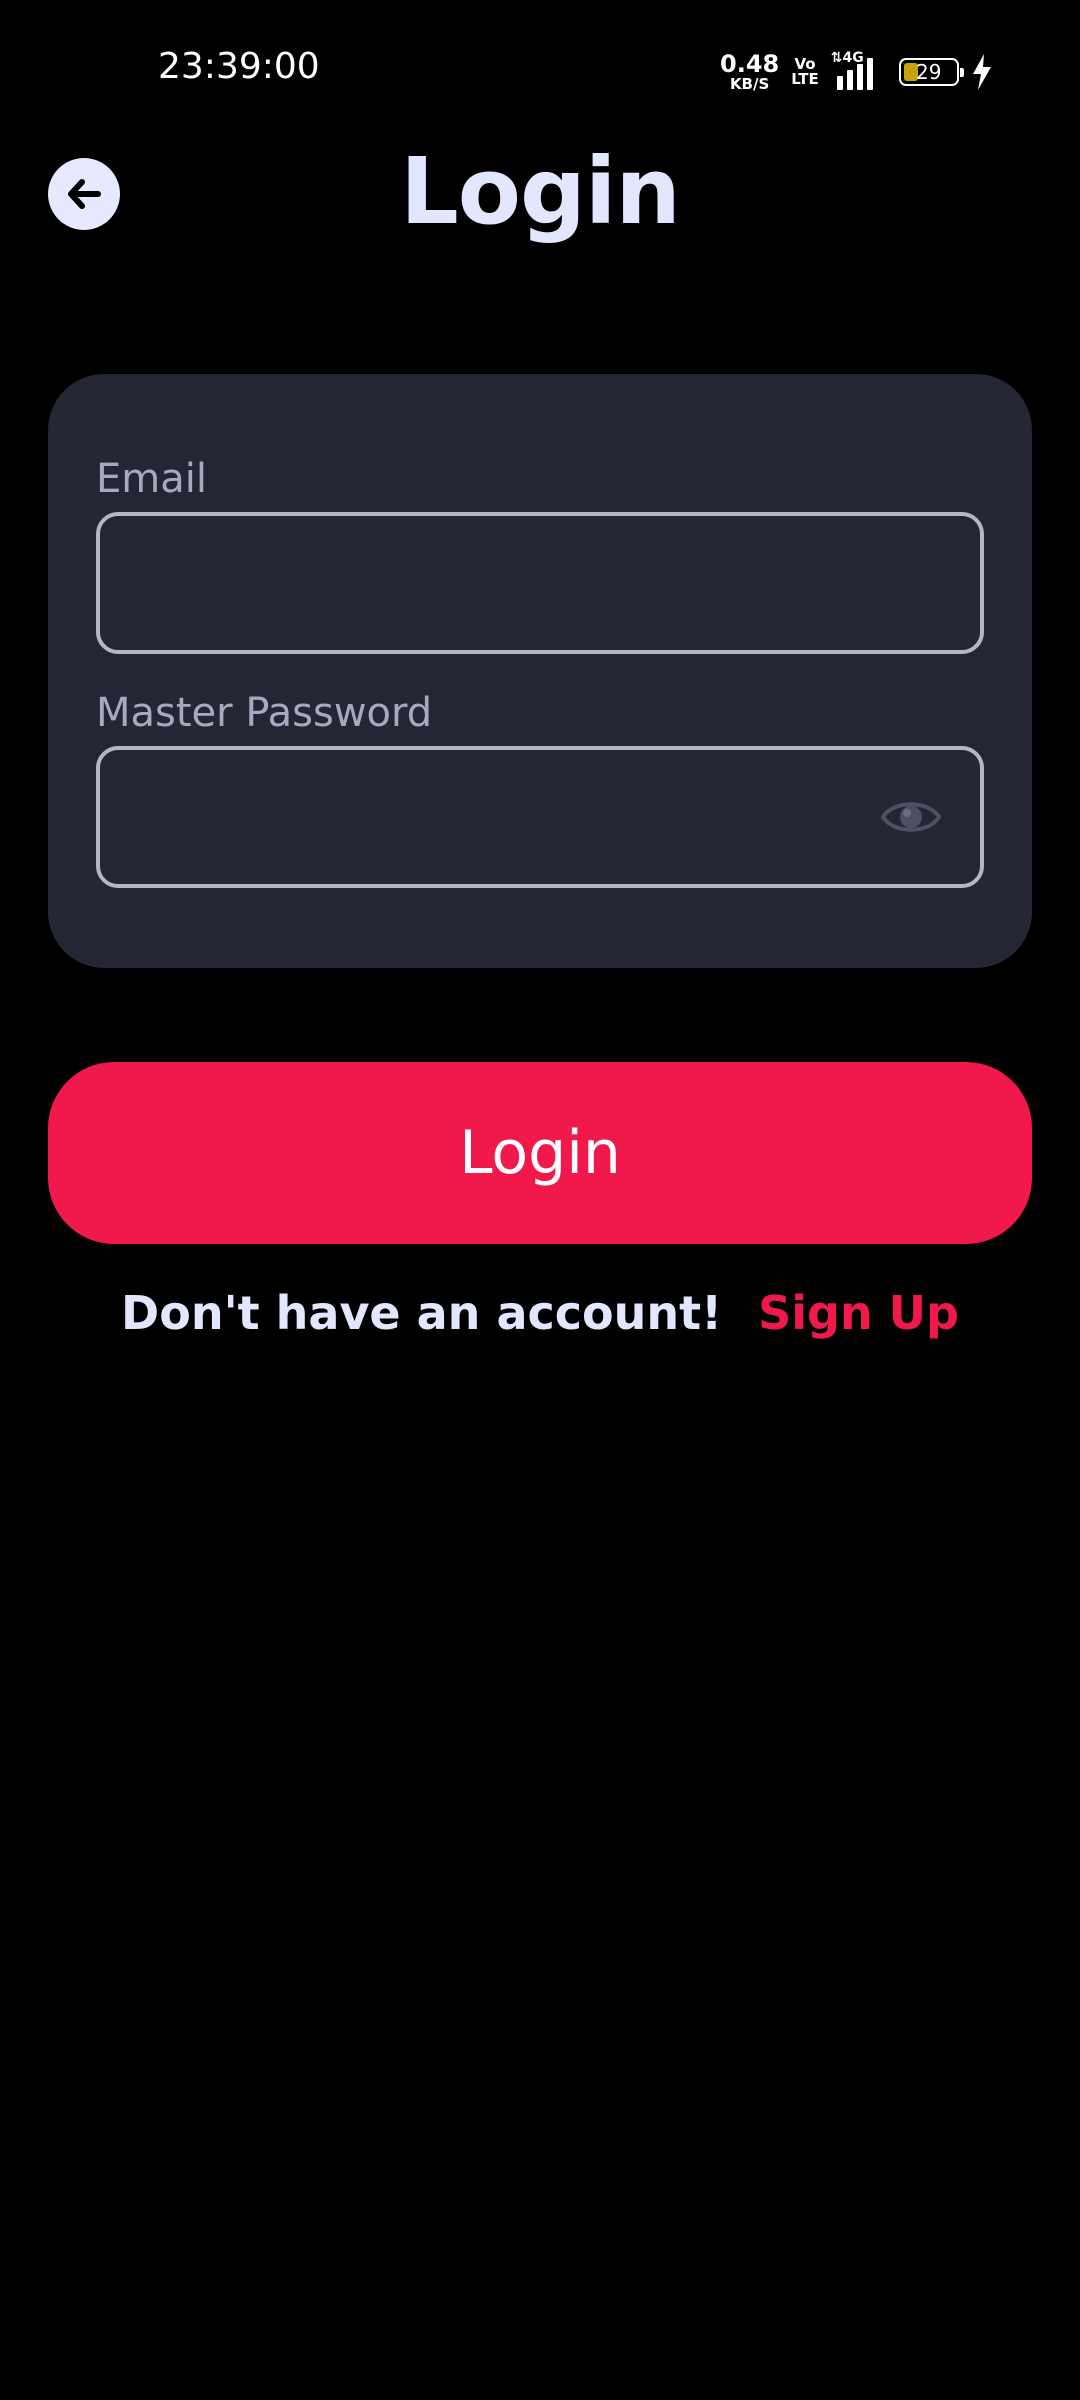 This screenshot has width=1080, height=2400. I want to click on email-field, so click(540, 583).